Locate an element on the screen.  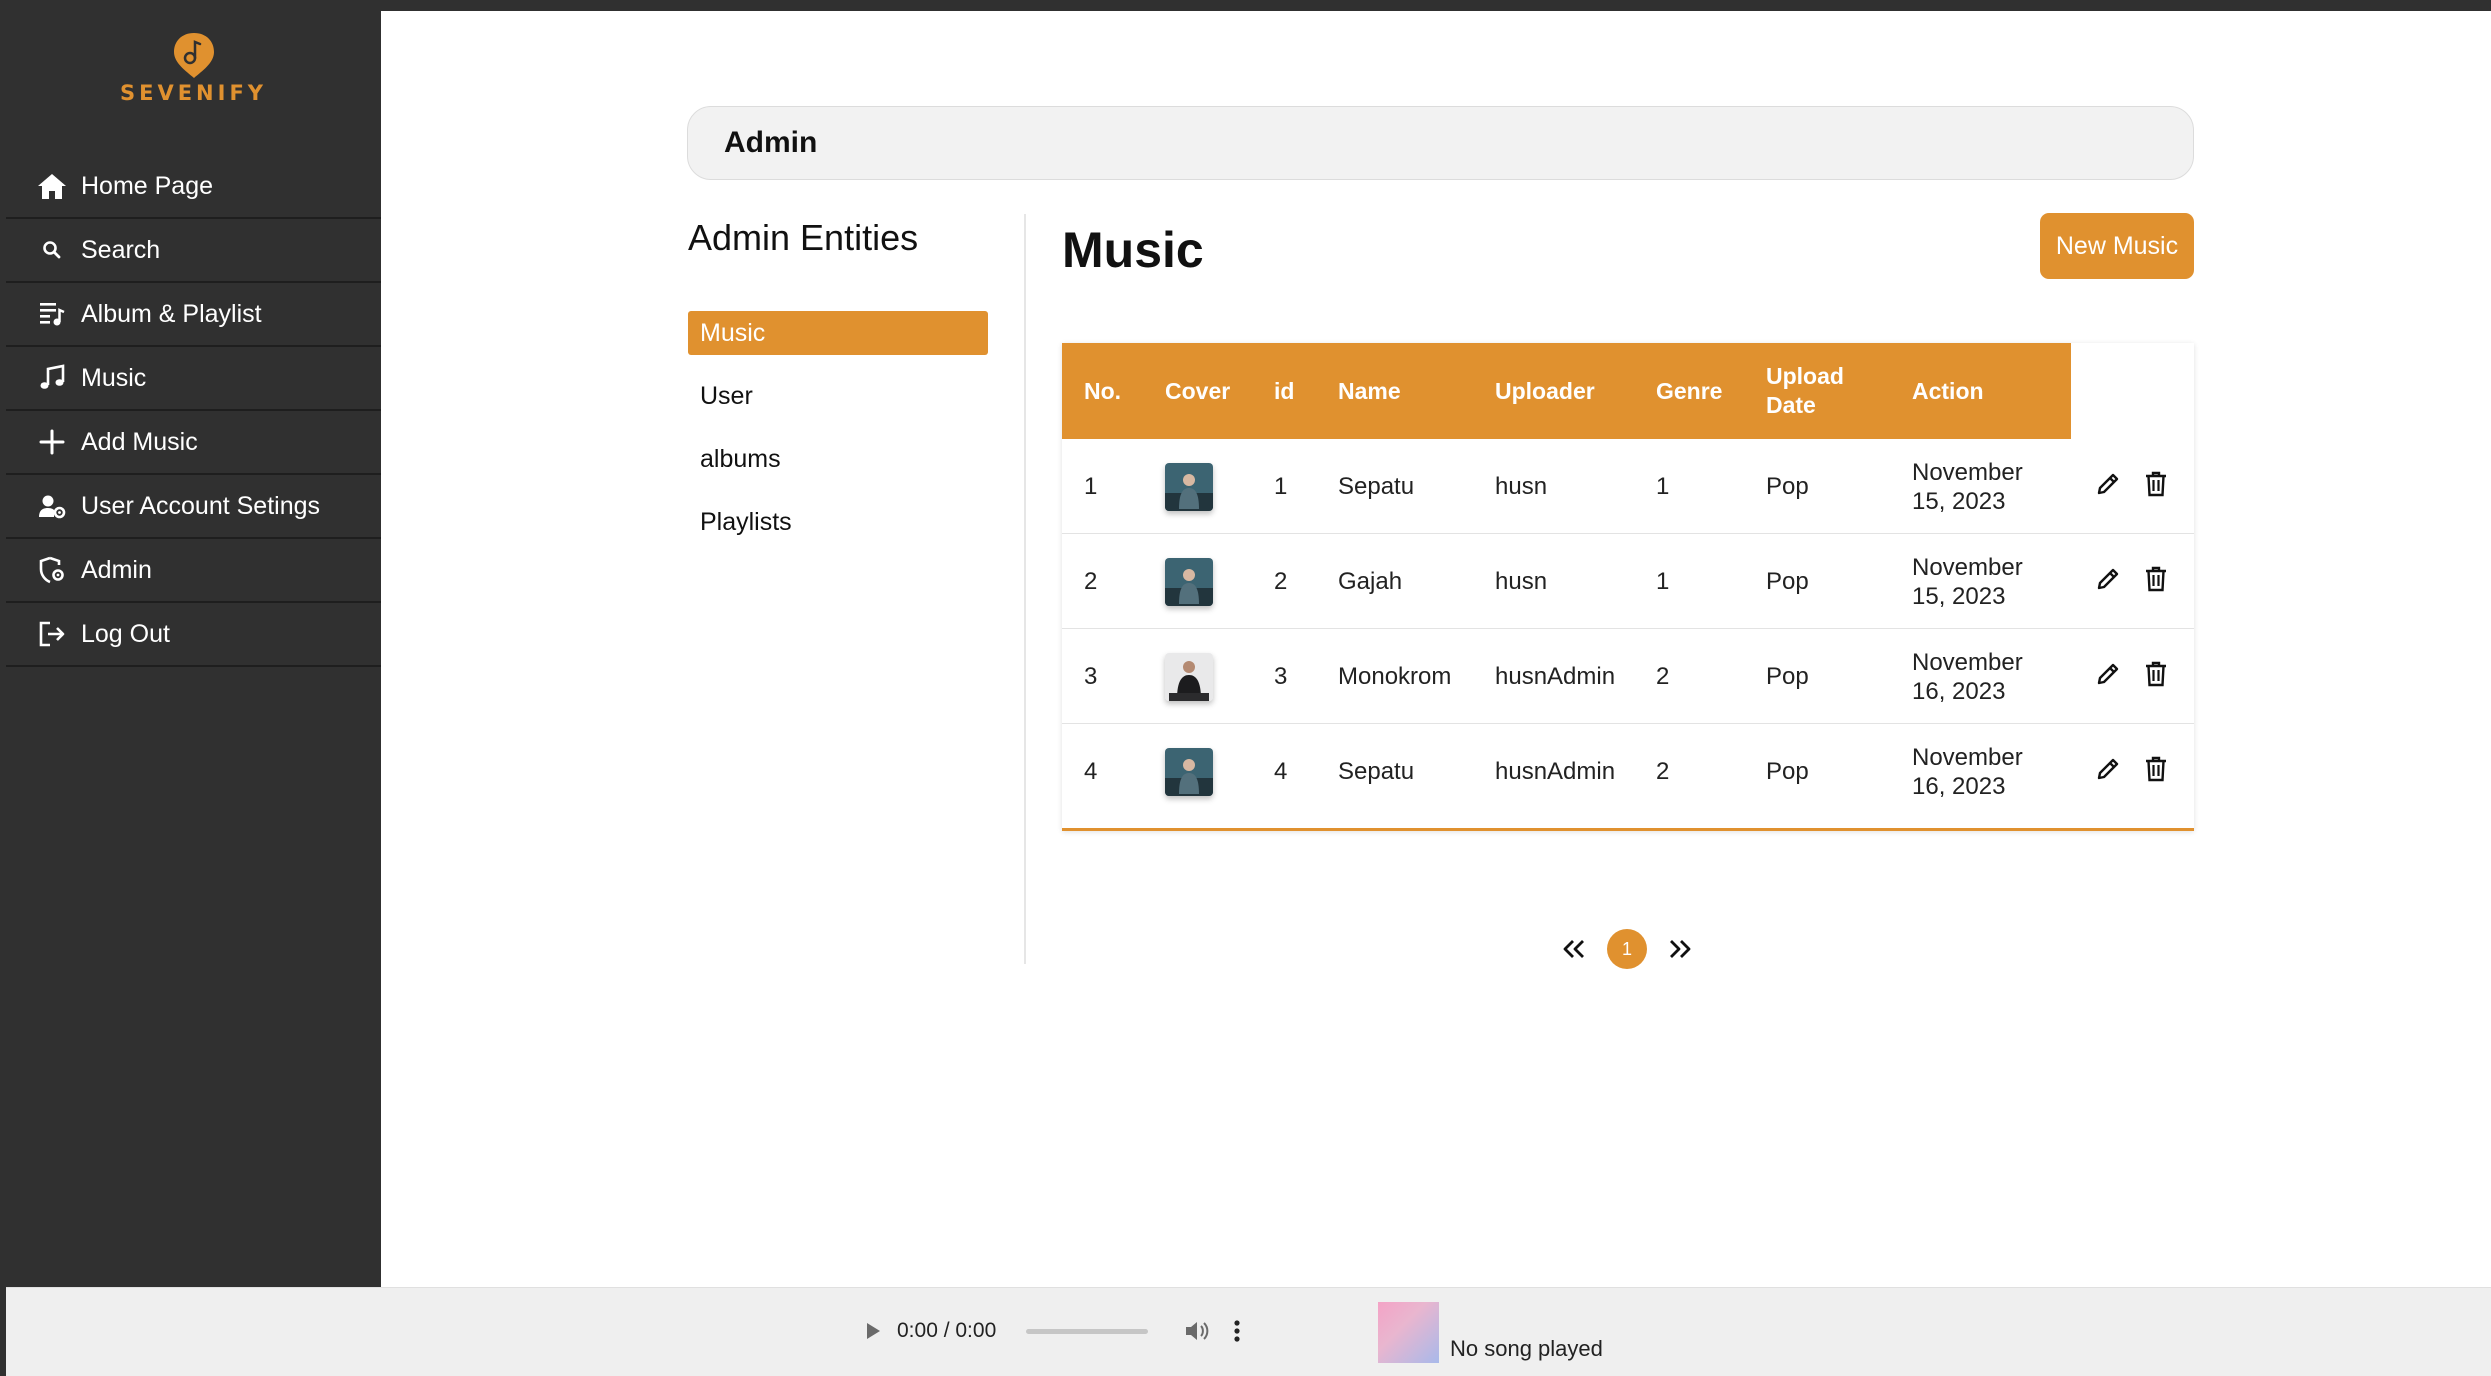
column-header-cover: Cover is located at coordinates (1198, 390).